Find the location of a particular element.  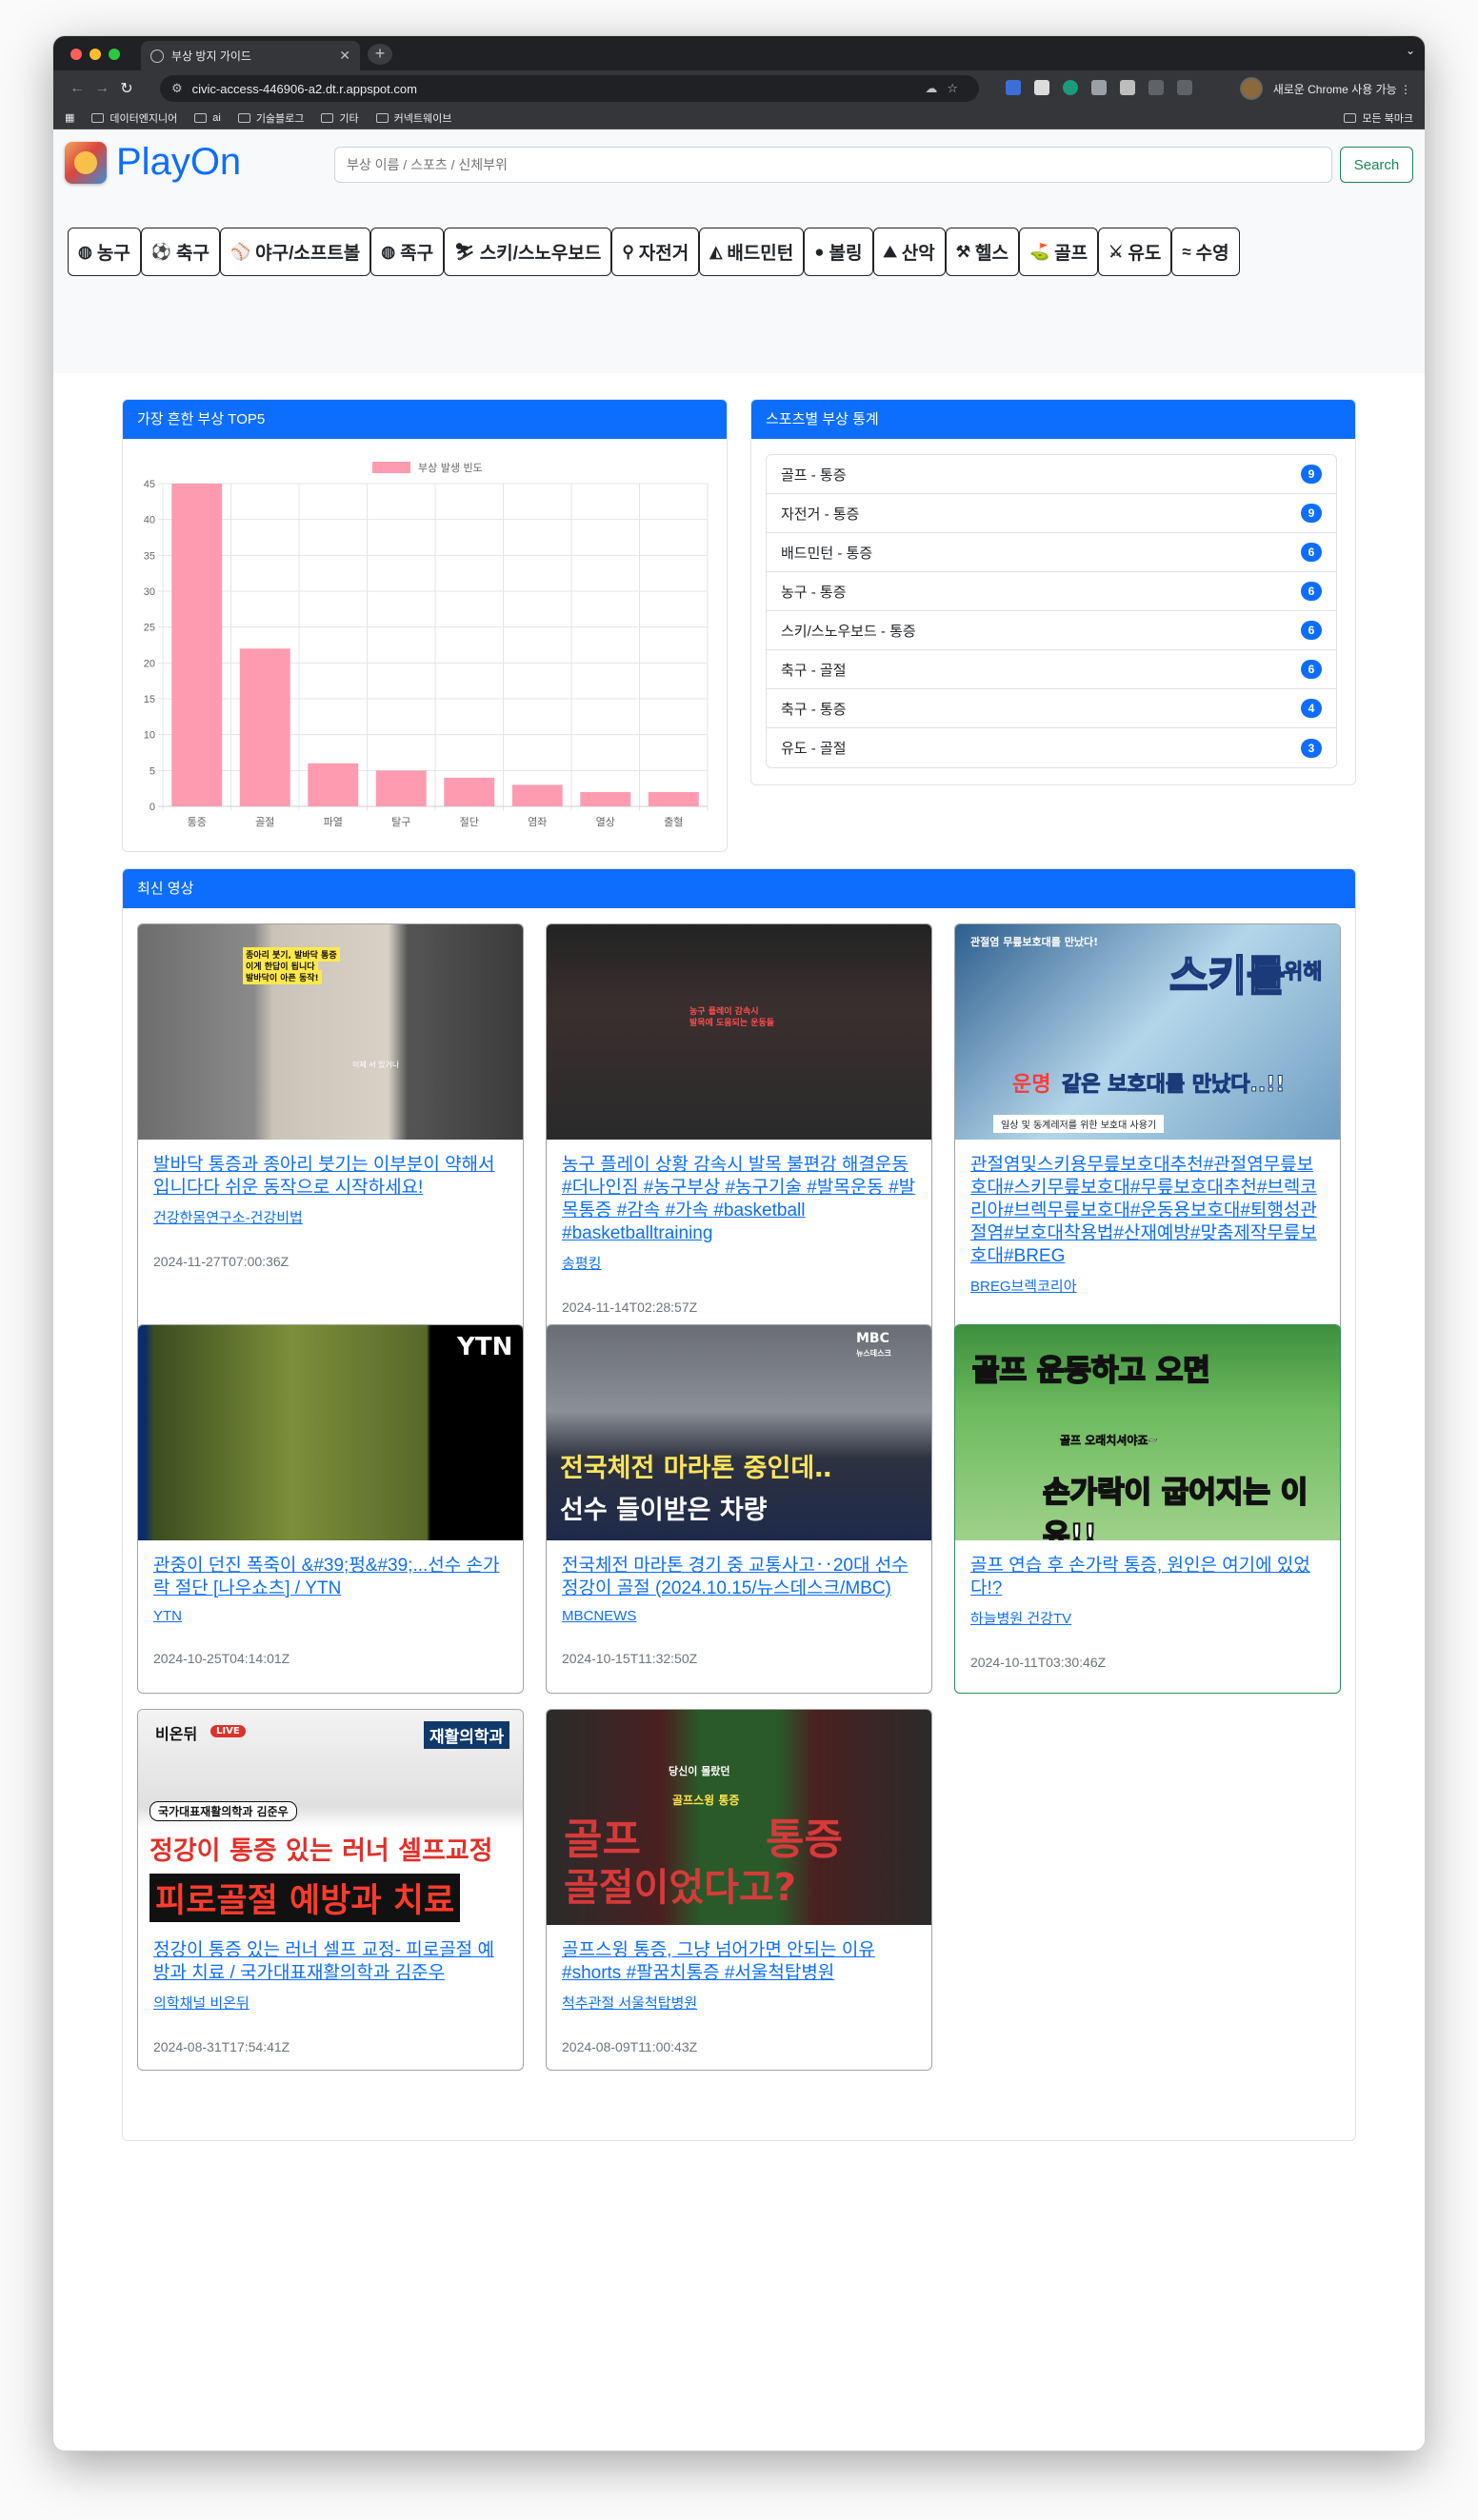

judo-icon: ⚔ is located at coordinates (1116, 252).